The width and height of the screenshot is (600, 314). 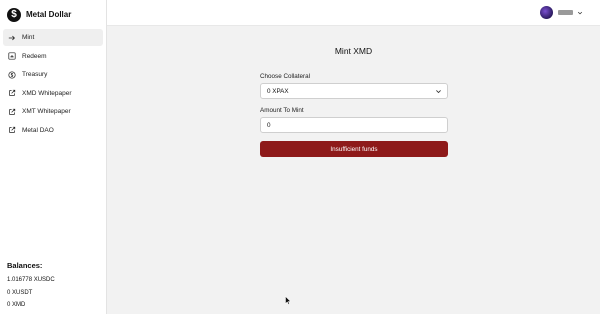 I want to click on collateral-select: 0 XPAX, so click(x=354, y=91).